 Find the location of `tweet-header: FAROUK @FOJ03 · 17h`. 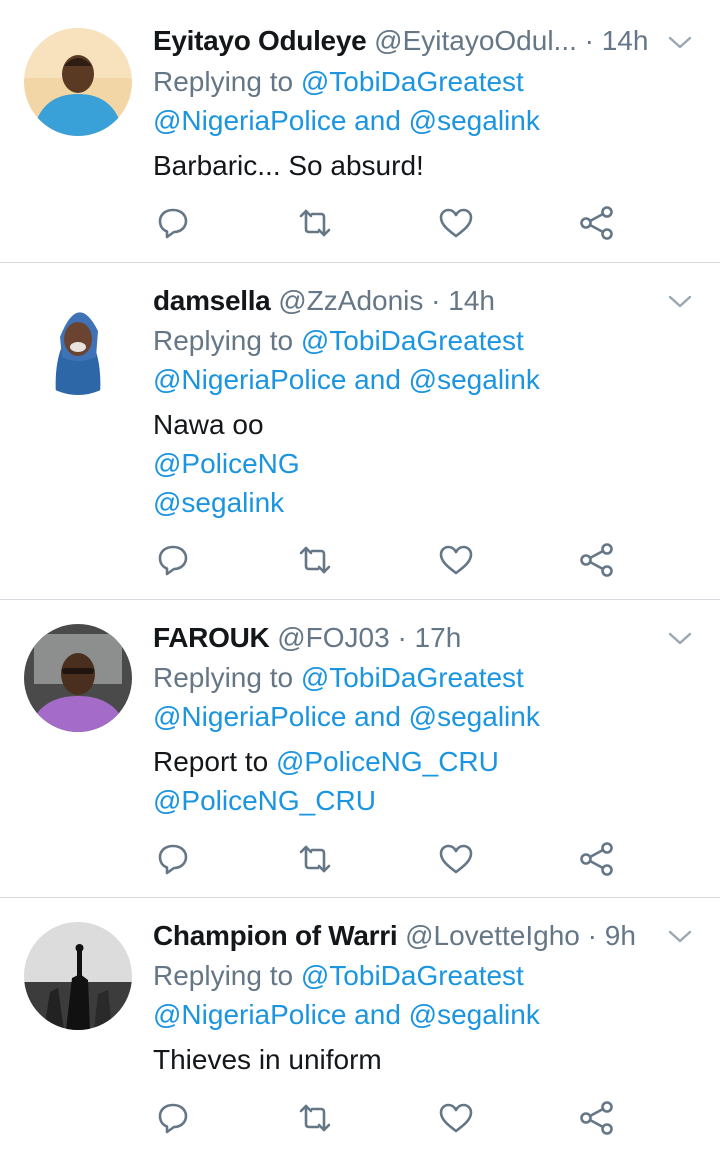

tweet-header: FAROUK @FOJ03 · 17h is located at coordinates (426, 638).